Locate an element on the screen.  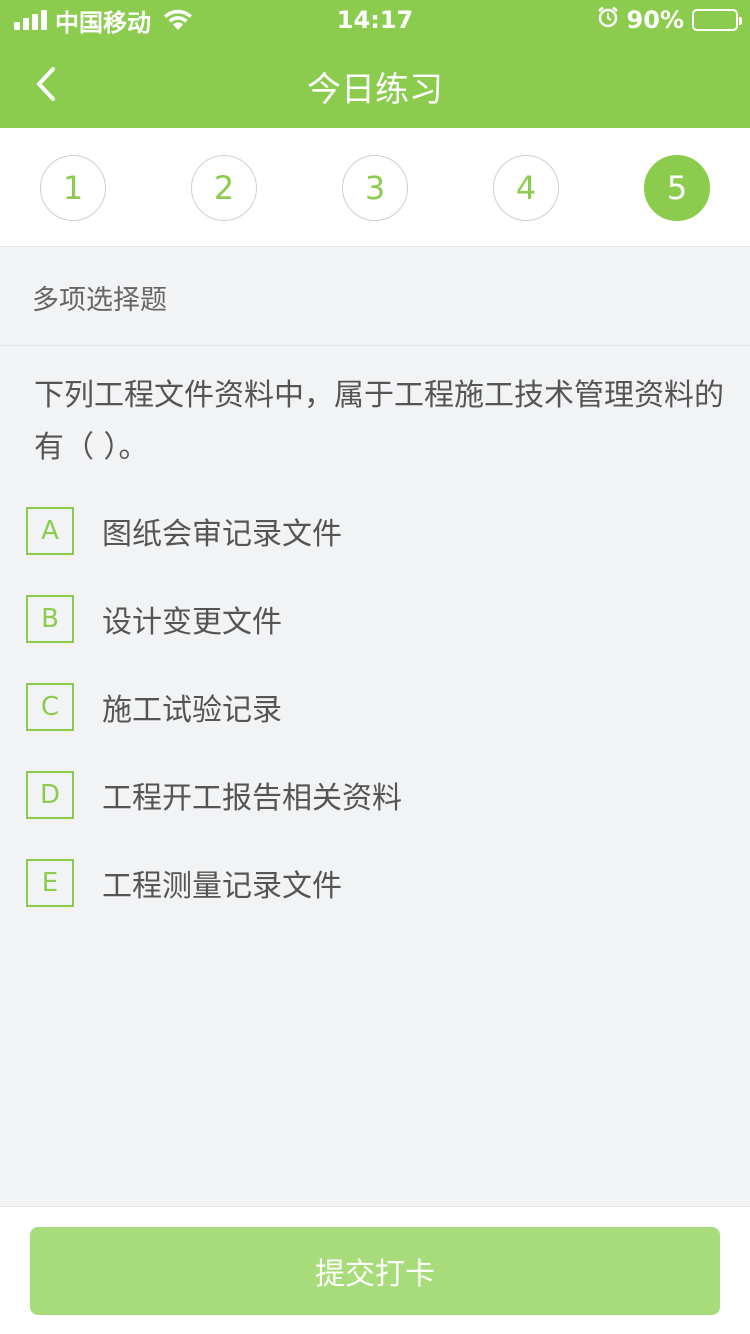
question-number-strip: 1 2 3 4 5 is located at coordinates (375, 187).